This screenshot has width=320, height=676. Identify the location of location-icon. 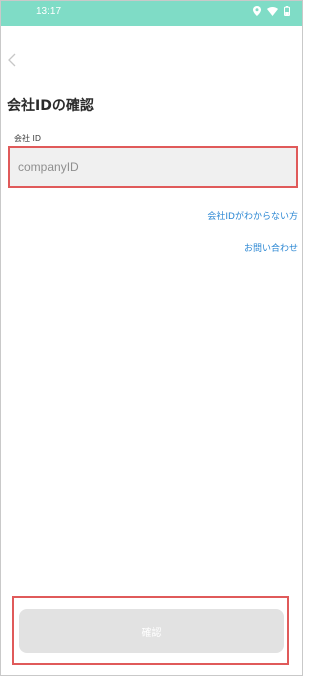
(257, 11).